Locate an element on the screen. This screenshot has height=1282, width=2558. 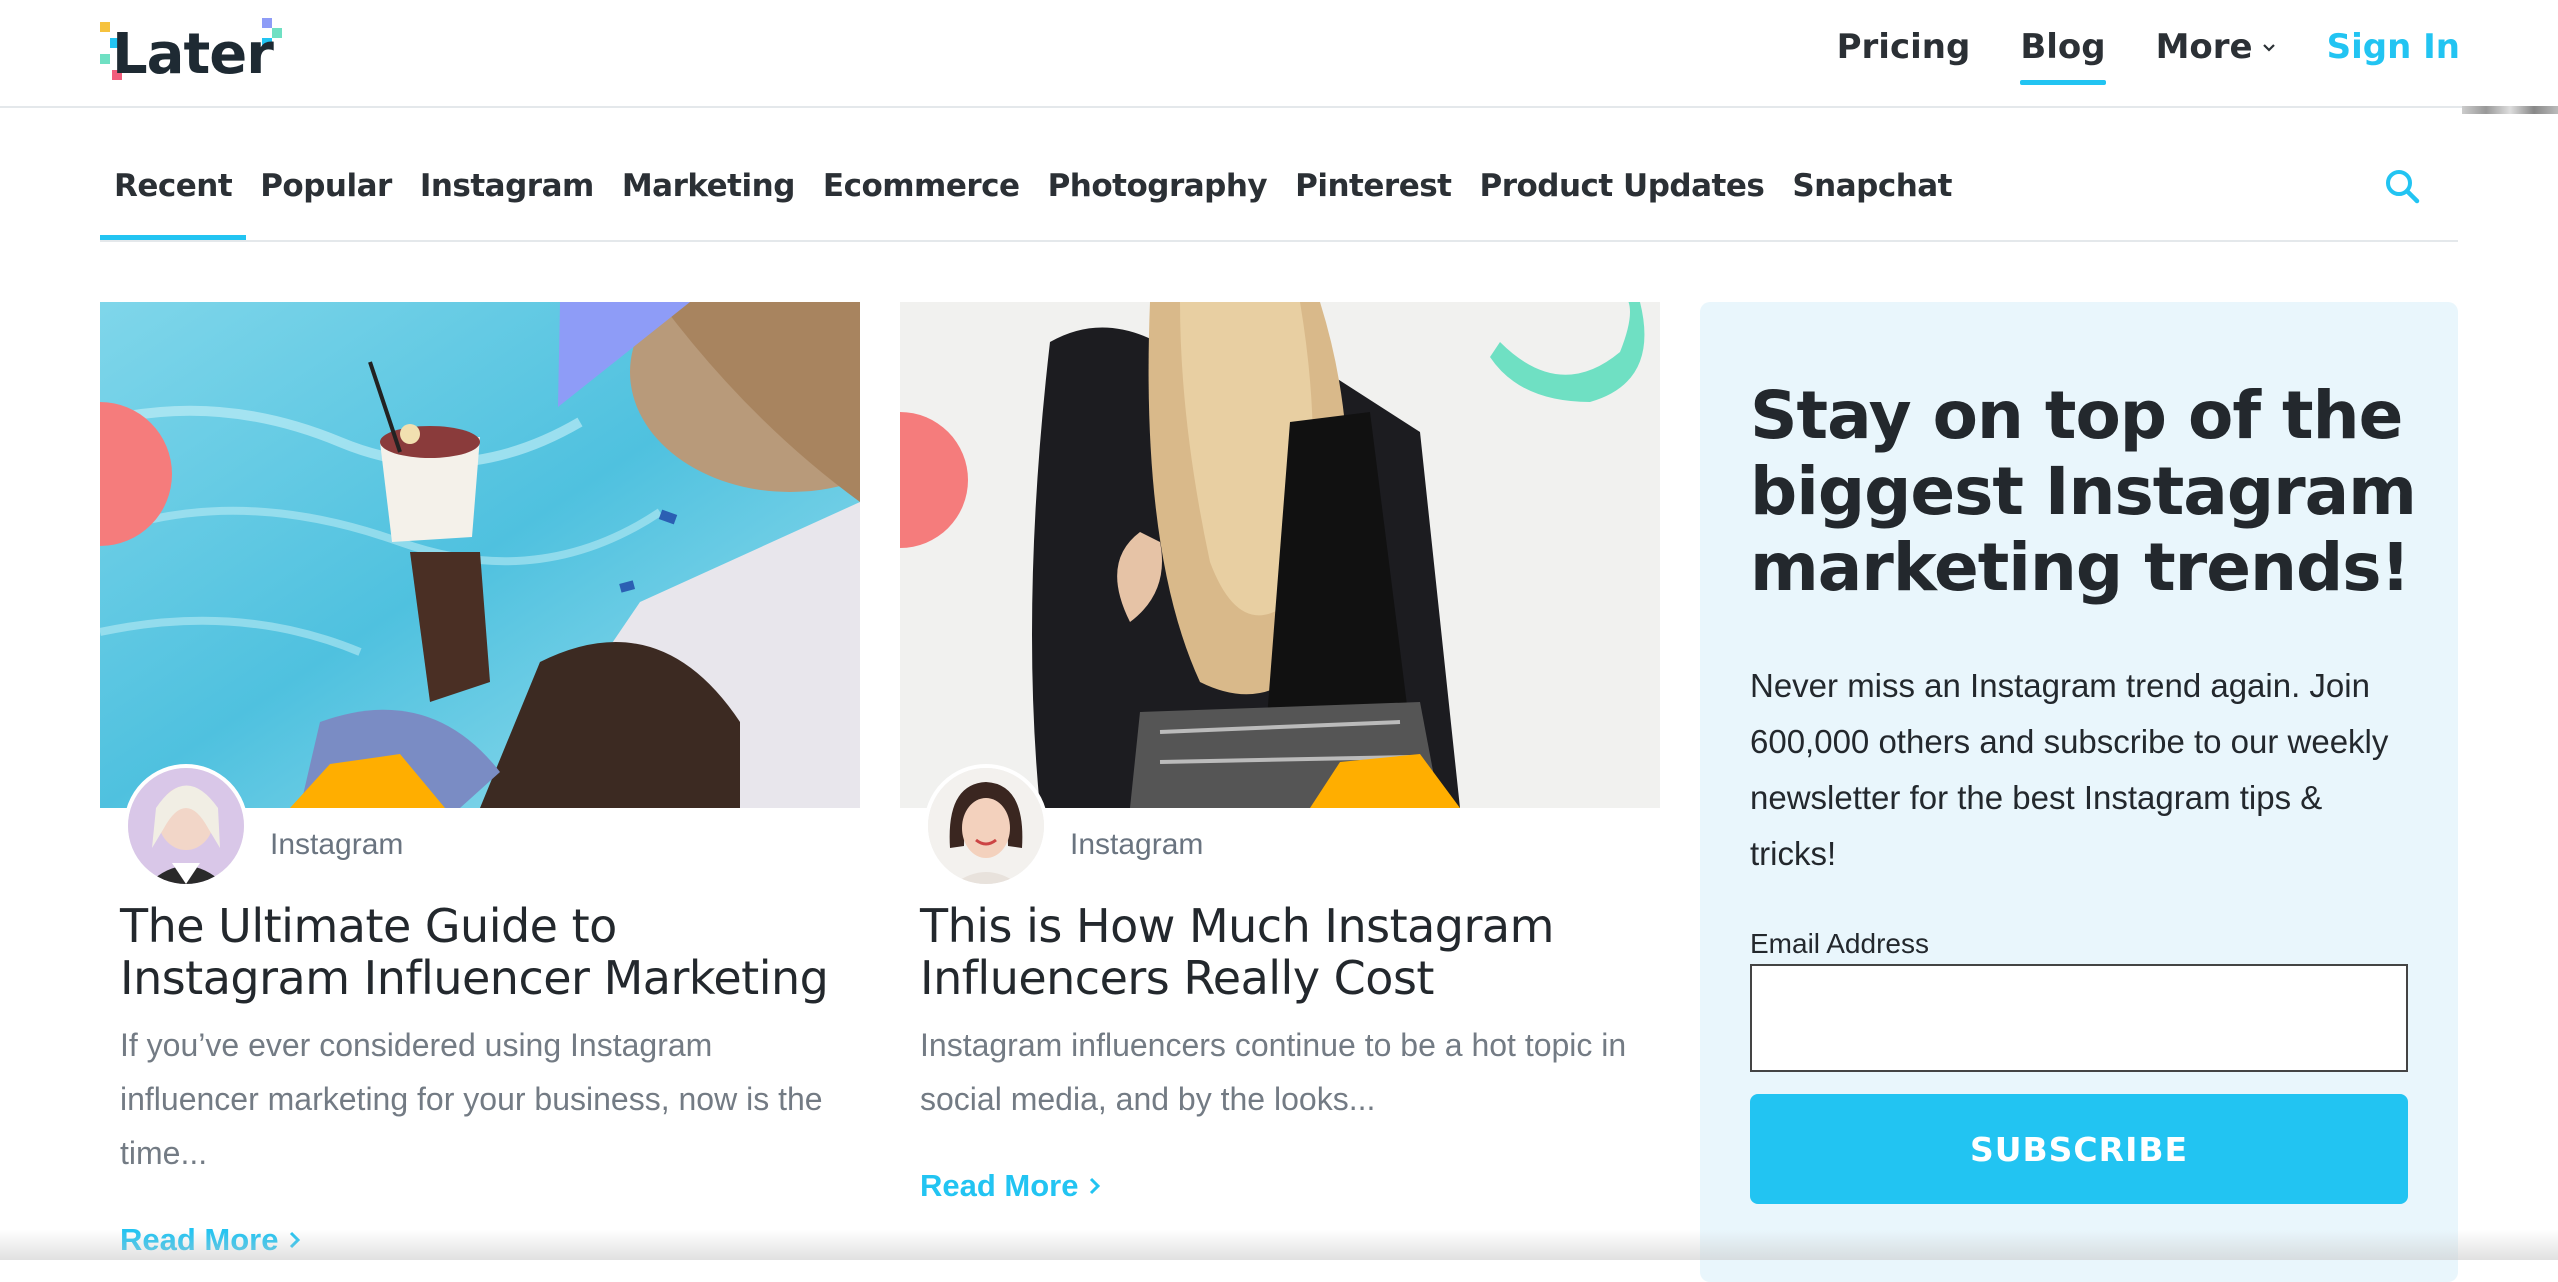
nav-label: More is located at coordinates (2204, 47).